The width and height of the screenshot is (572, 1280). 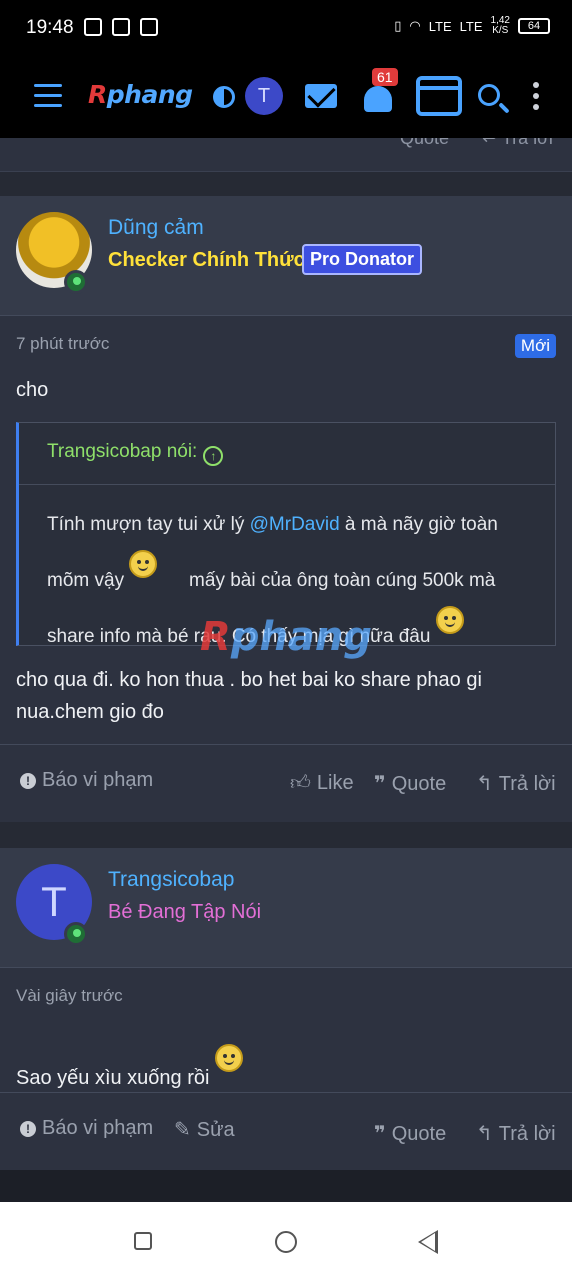 I want to click on notification-badge: 61, so click(x=385, y=77).